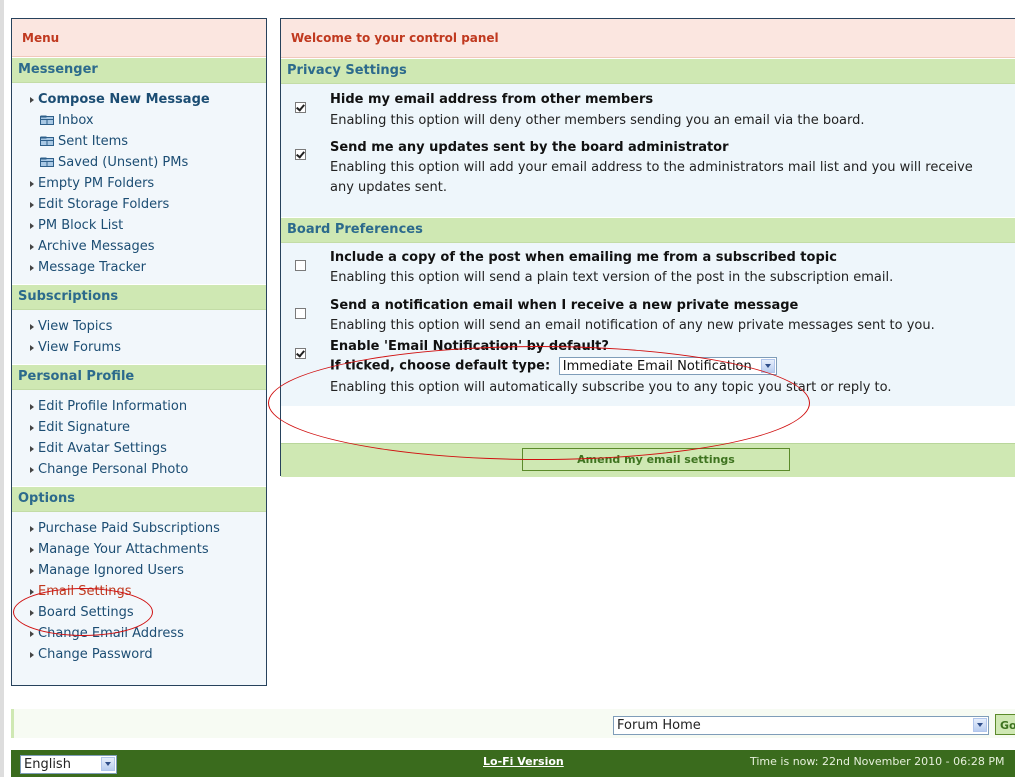  I want to click on language-value: English, so click(47, 764).